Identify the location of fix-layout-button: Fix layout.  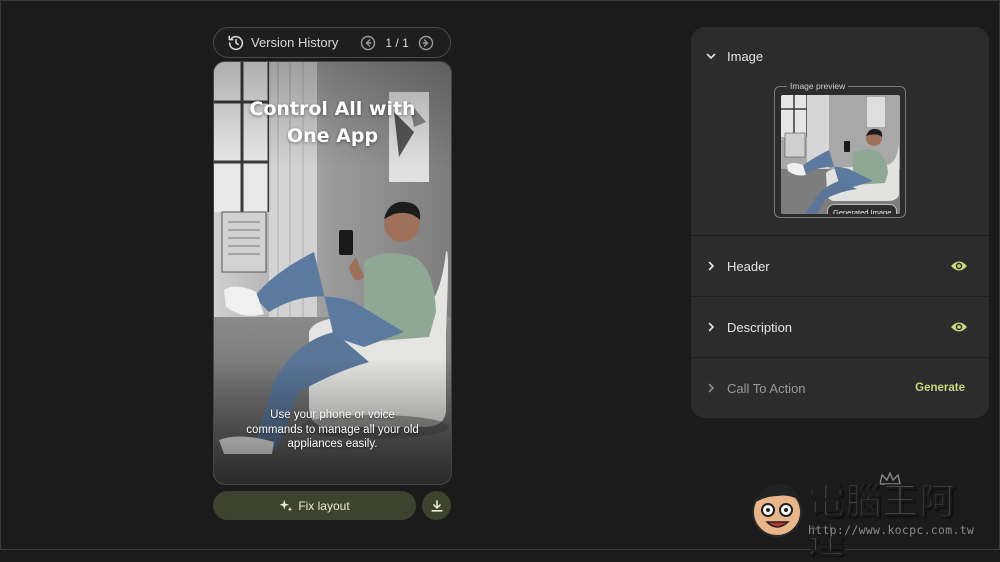
(314, 505).